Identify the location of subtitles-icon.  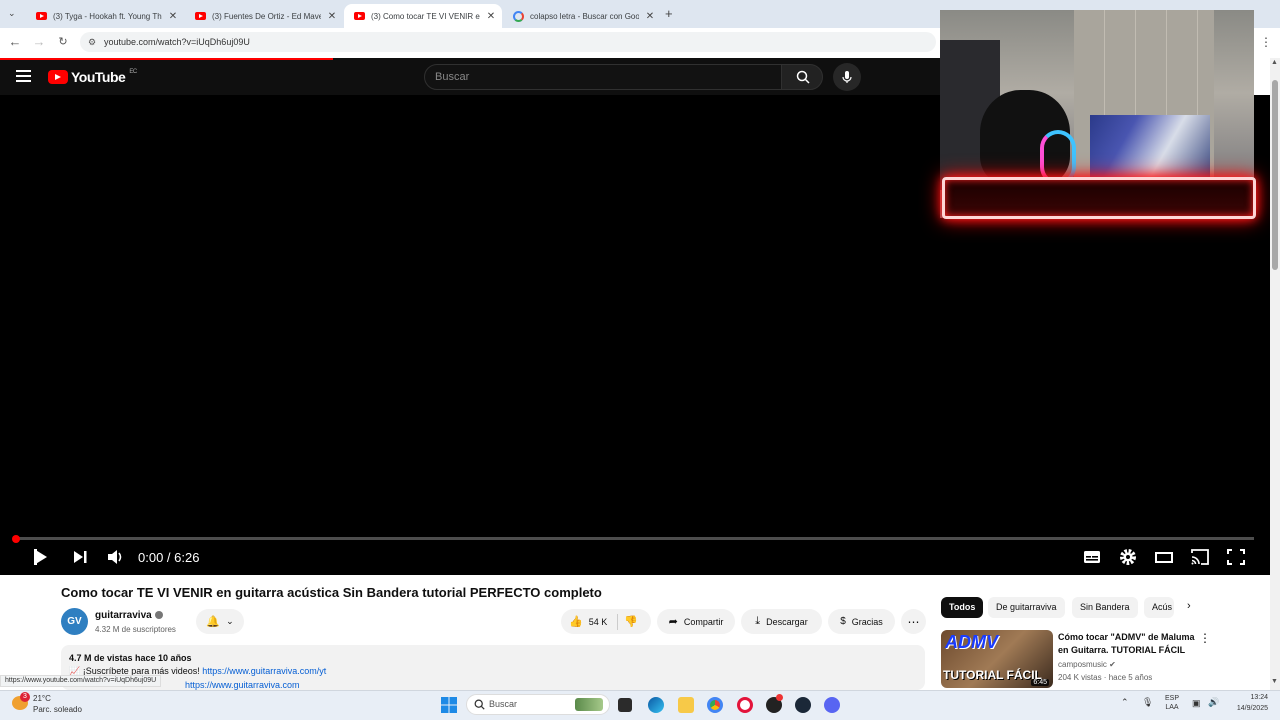
(1092, 557).